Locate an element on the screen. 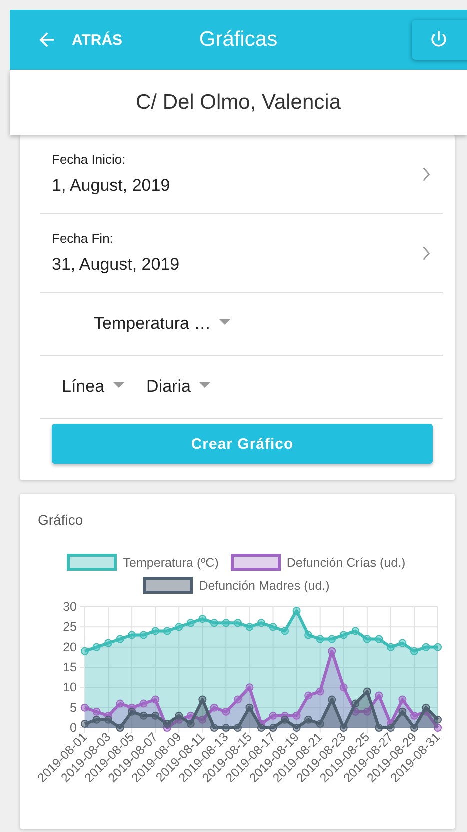 The height and width of the screenshot is (832, 467). axis-tick-label: 10 is located at coordinates (70, 687).